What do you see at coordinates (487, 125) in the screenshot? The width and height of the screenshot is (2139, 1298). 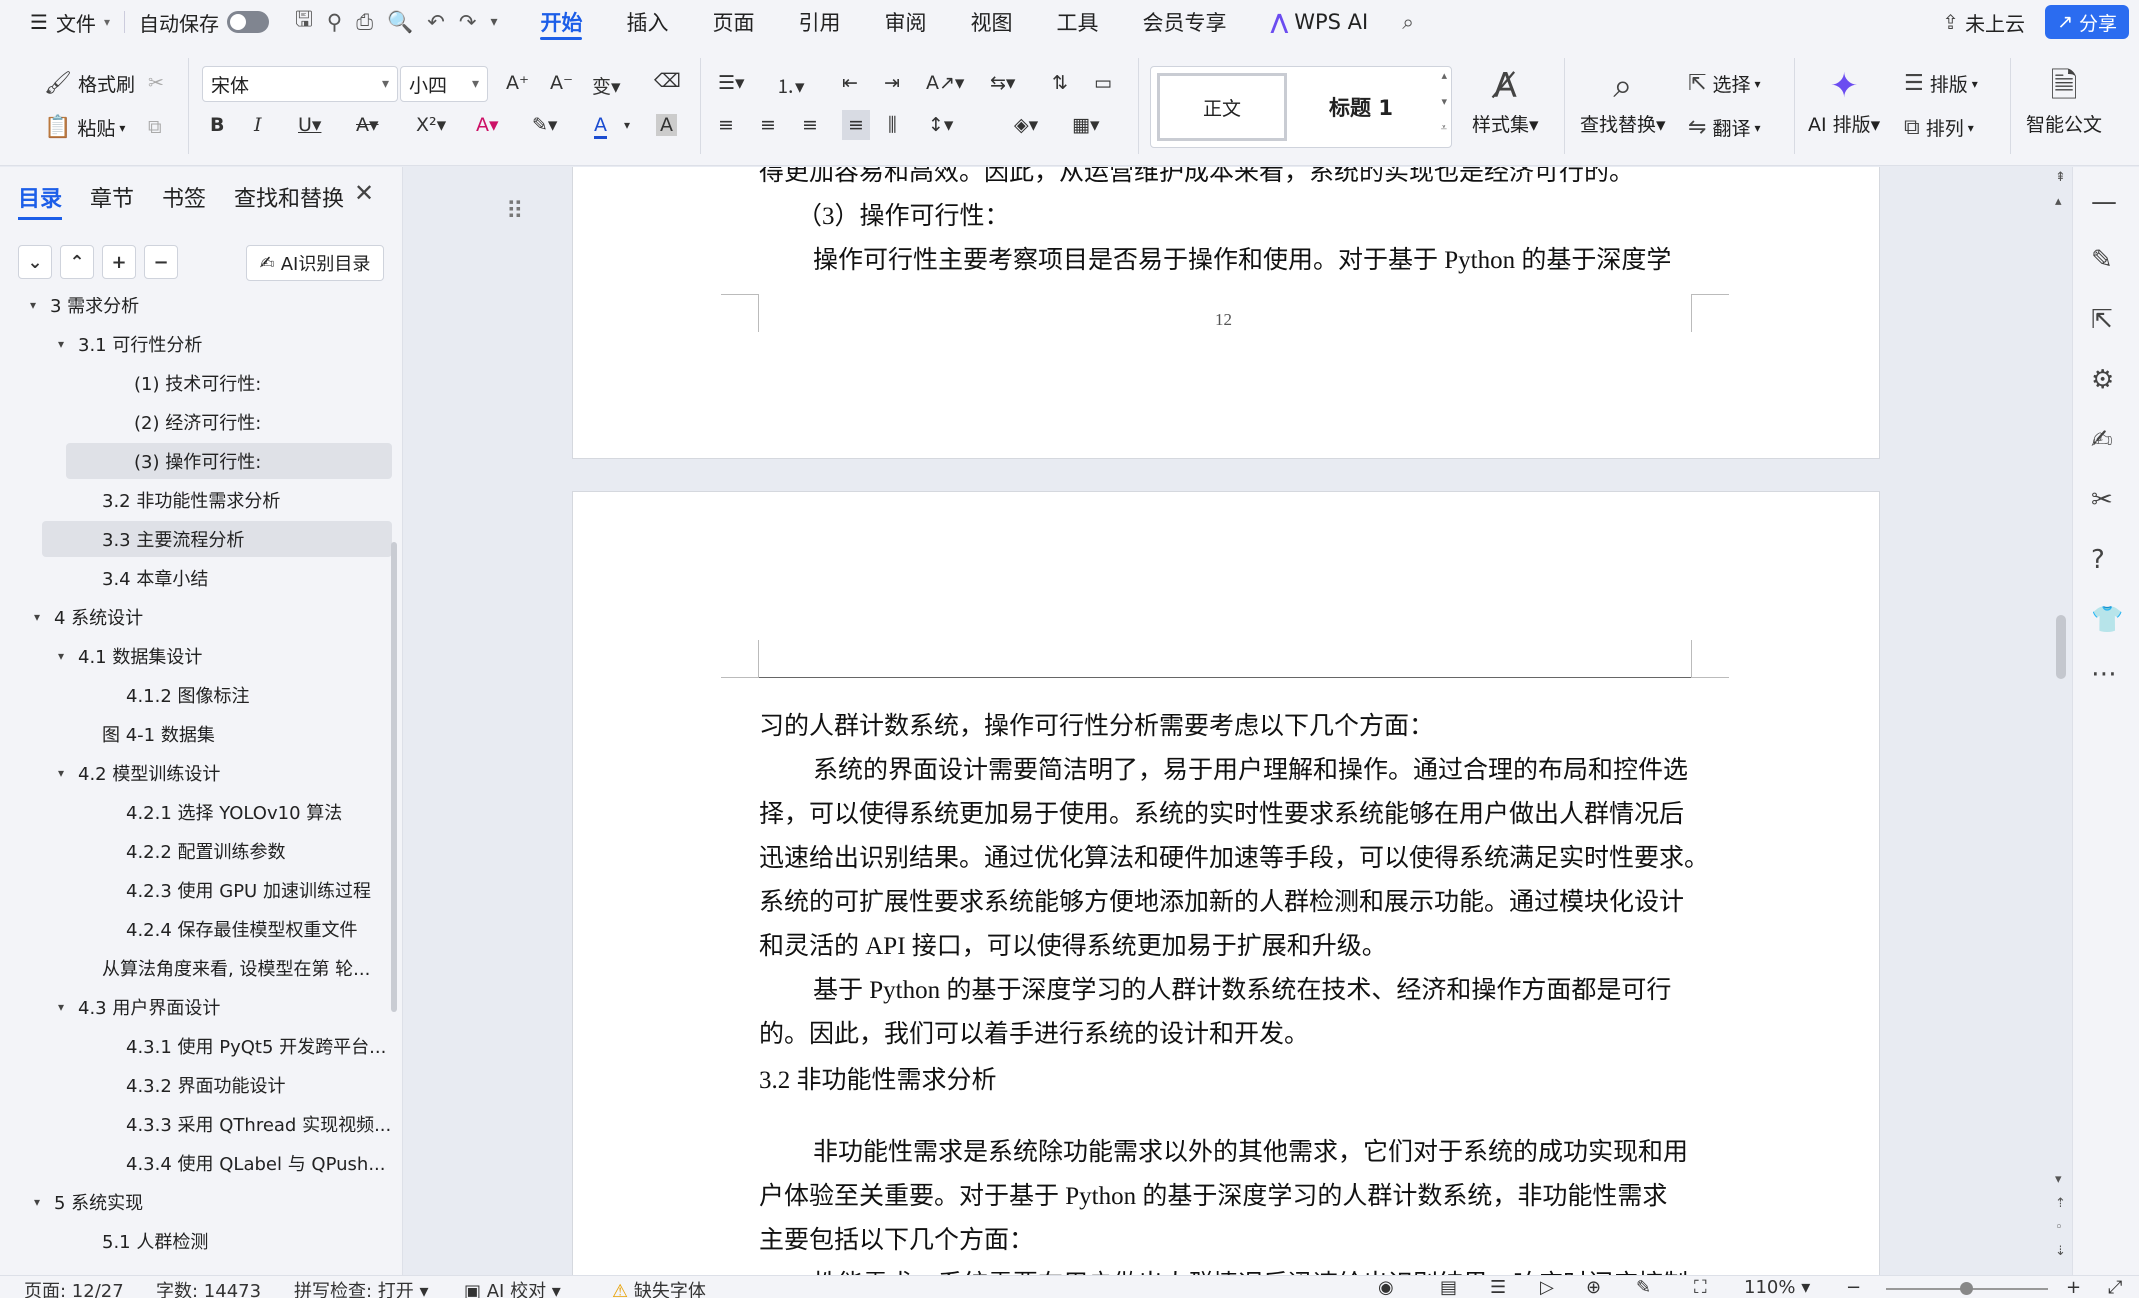 I see `text-effect-icon: A▾` at bounding box center [487, 125].